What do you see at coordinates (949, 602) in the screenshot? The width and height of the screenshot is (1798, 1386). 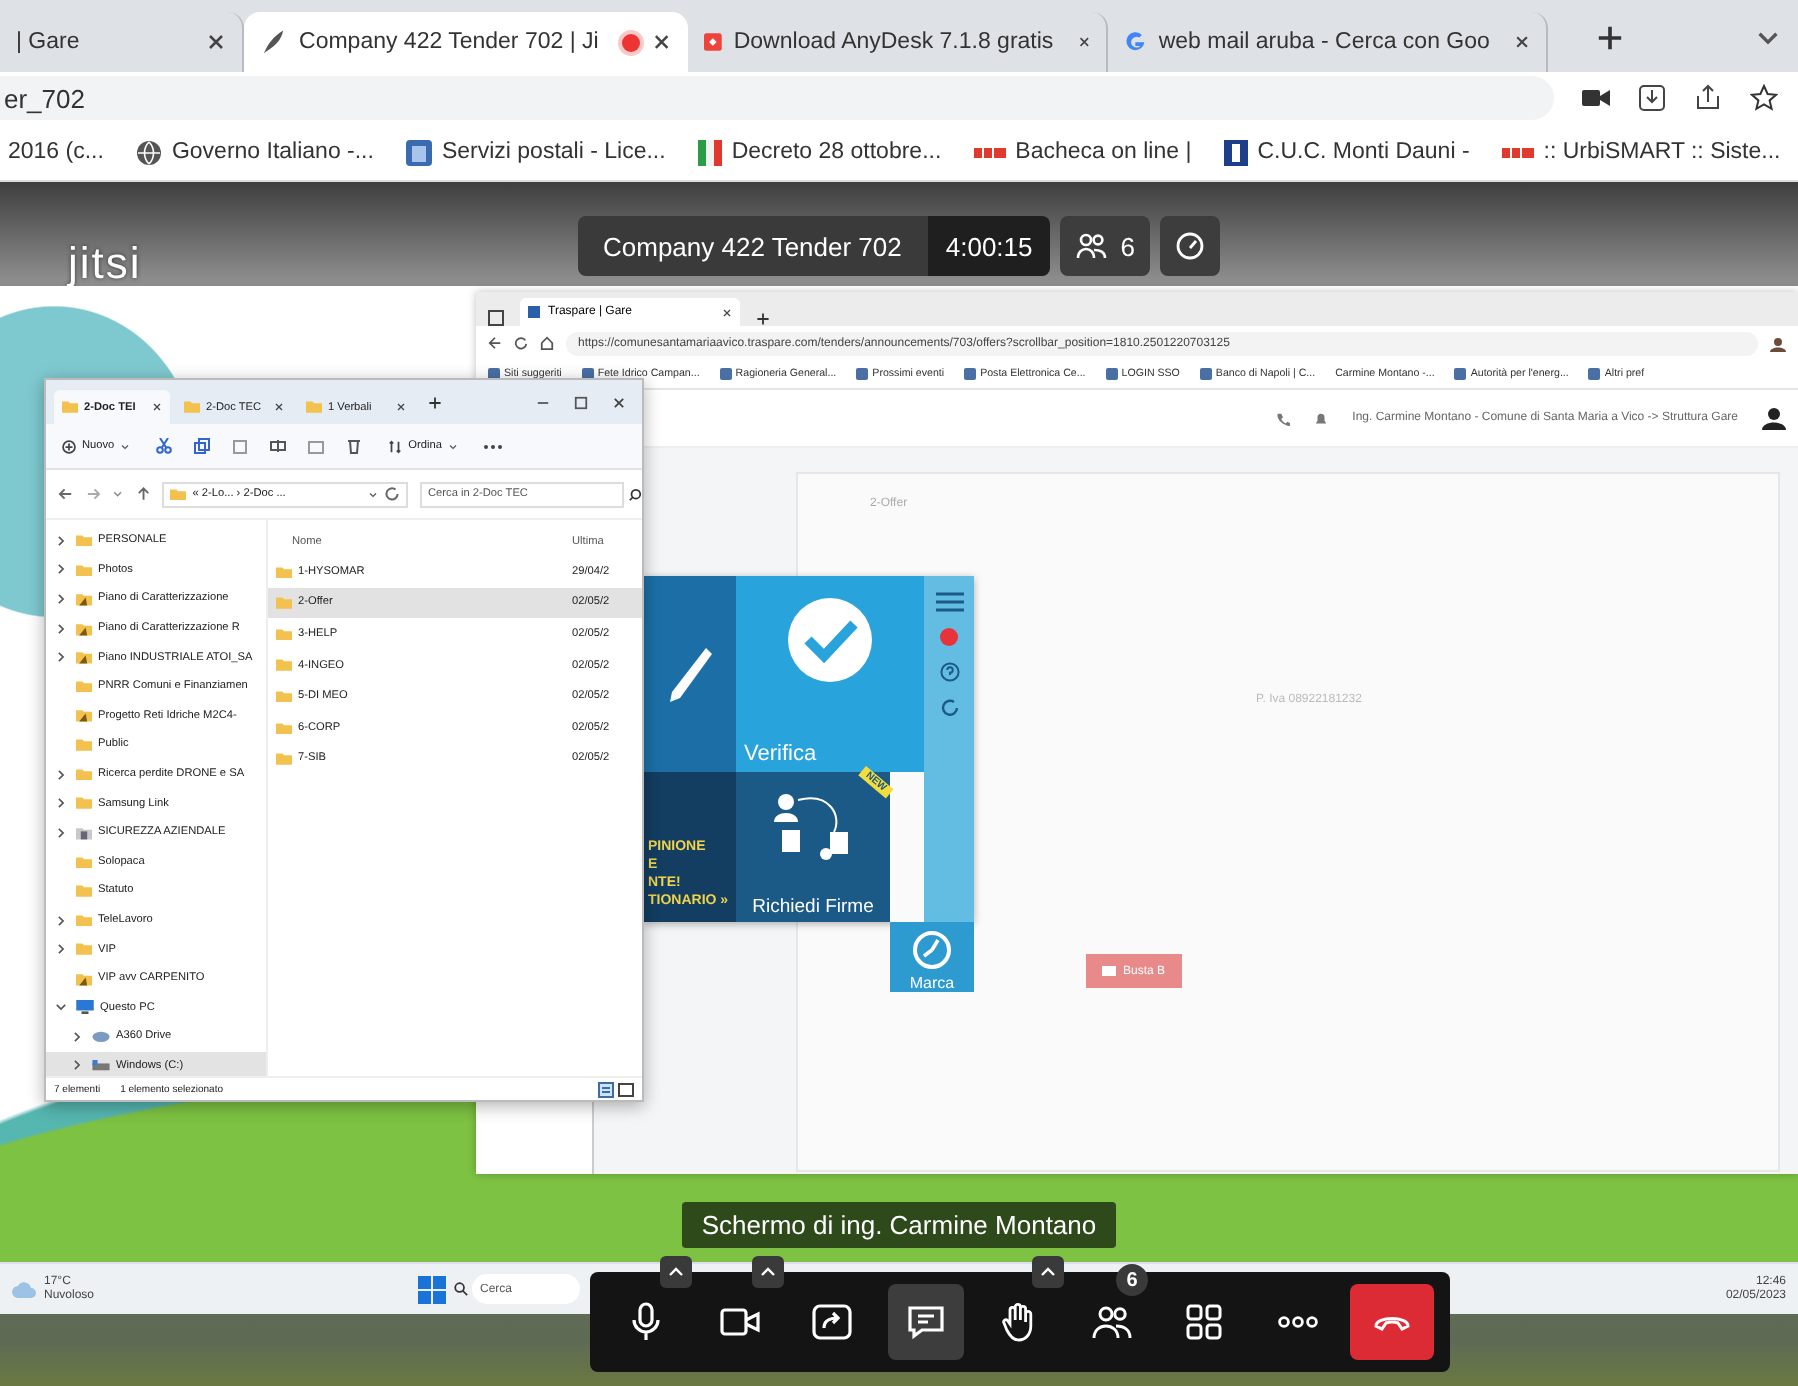 I see `menu-icon` at bounding box center [949, 602].